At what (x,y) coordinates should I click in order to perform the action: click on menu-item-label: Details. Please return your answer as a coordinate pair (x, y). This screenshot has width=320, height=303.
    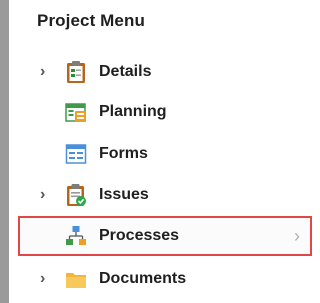
    Looking at the image, I should click on (125, 71).